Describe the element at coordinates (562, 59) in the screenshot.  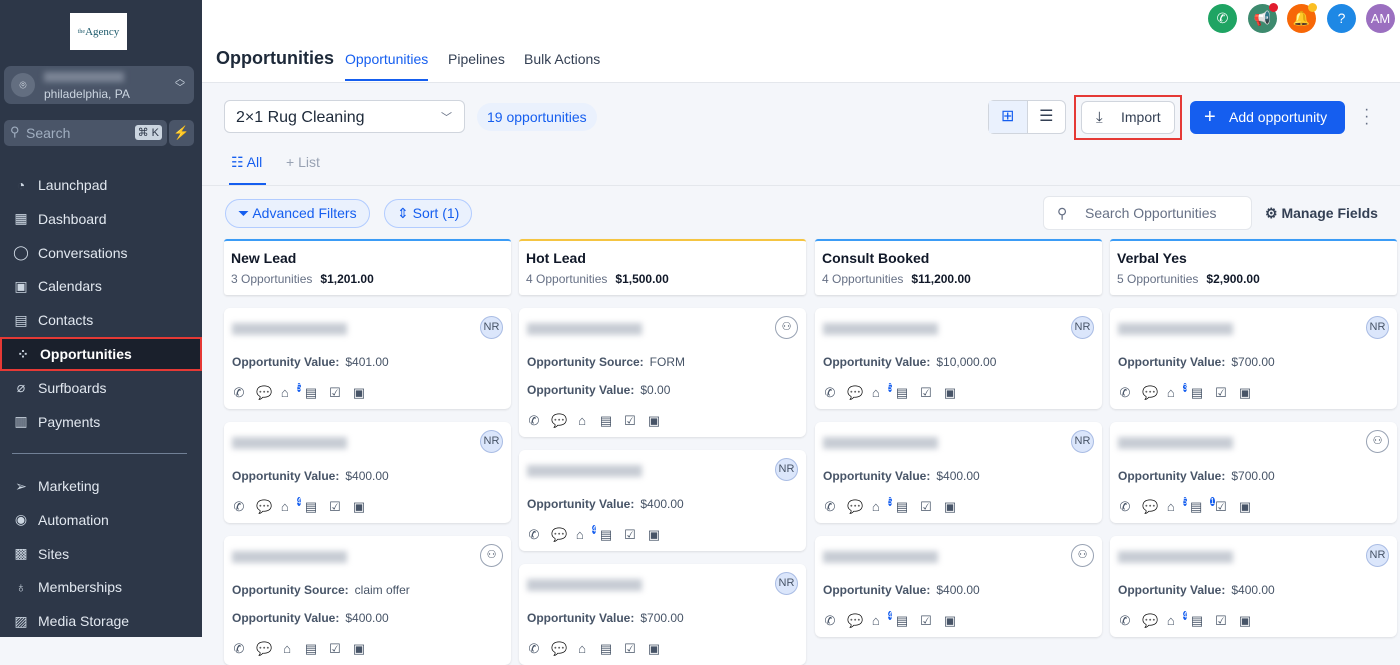
I see `tab-bulk-actions: Bulk Actions` at that location.